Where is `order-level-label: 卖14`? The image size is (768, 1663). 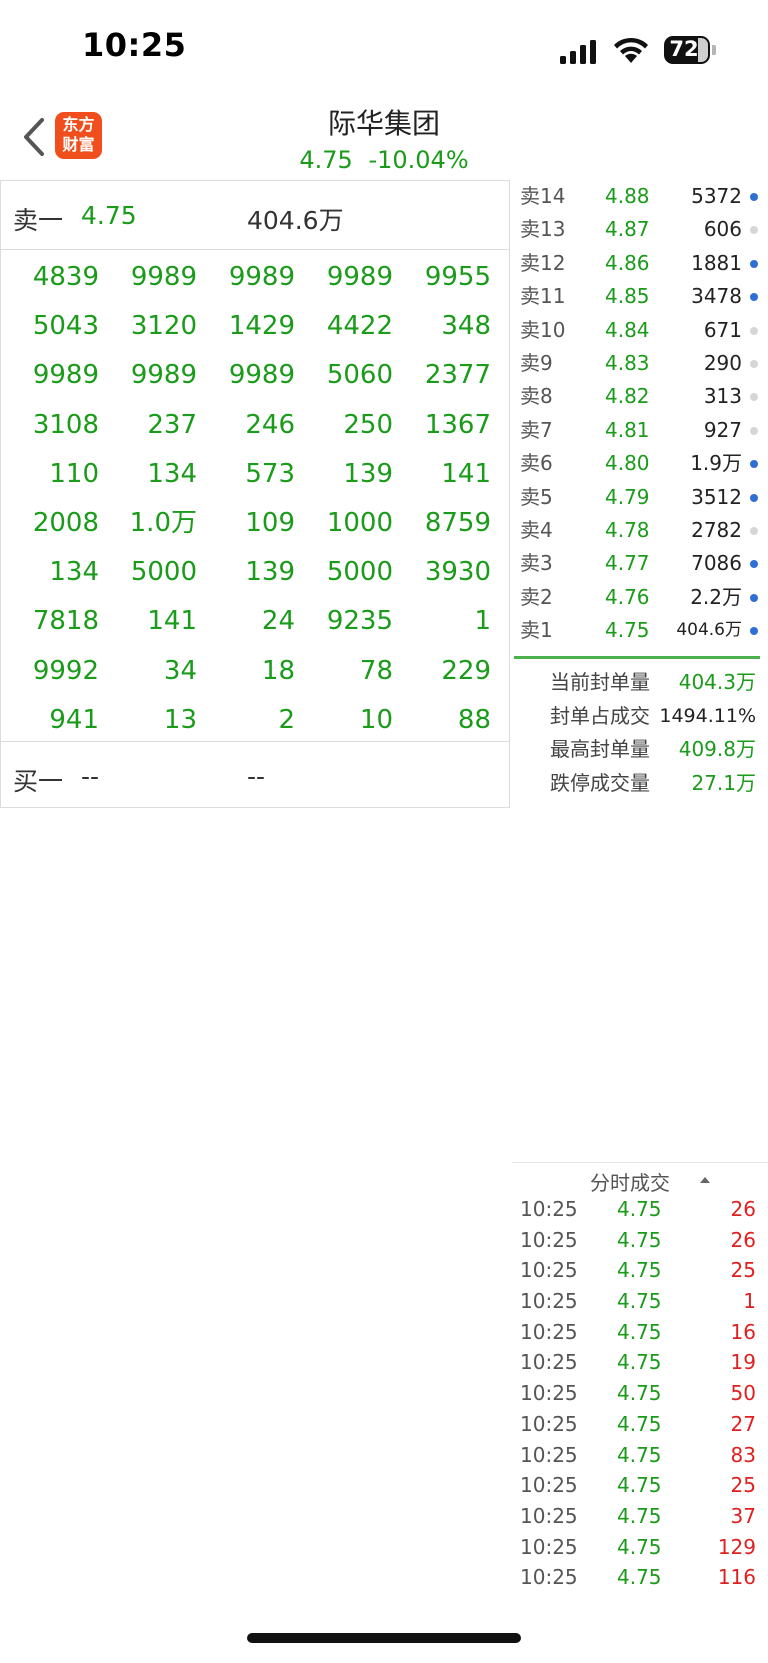 order-level-label: 卖14 is located at coordinates (543, 196).